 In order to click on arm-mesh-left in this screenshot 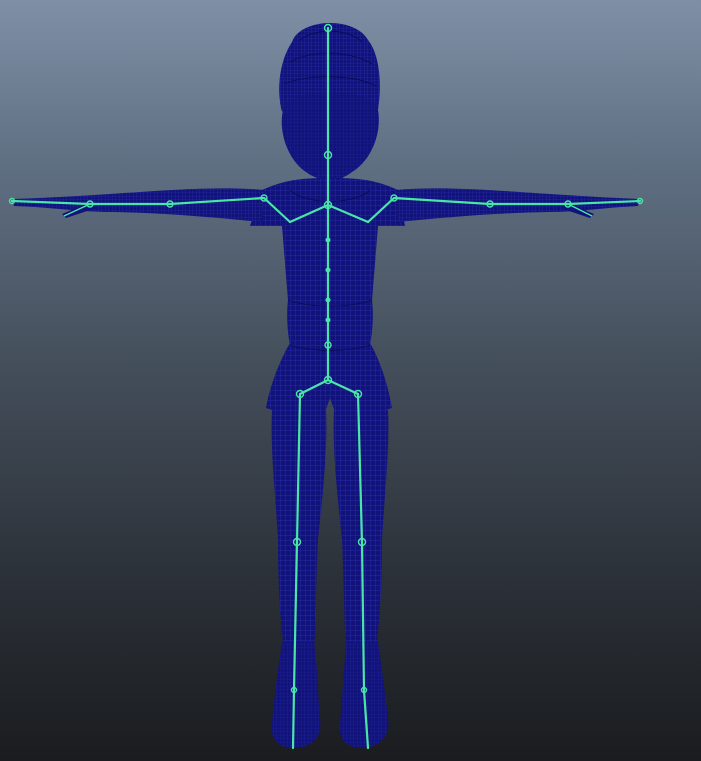, I will do `click(138, 205)`.